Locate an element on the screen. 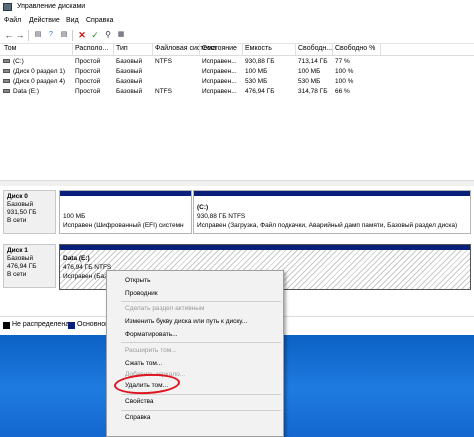  cell-capacity: 930,88 ГБ is located at coordinates (260, 61).